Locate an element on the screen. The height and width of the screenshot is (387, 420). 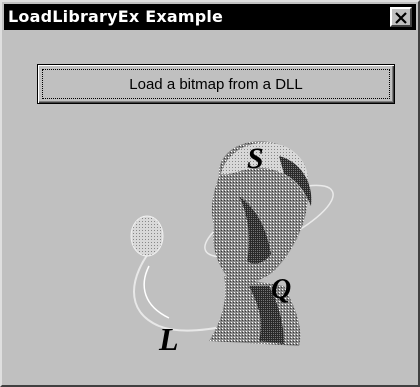
bitmap-letter-l: L is located at coordinates (168, 338).